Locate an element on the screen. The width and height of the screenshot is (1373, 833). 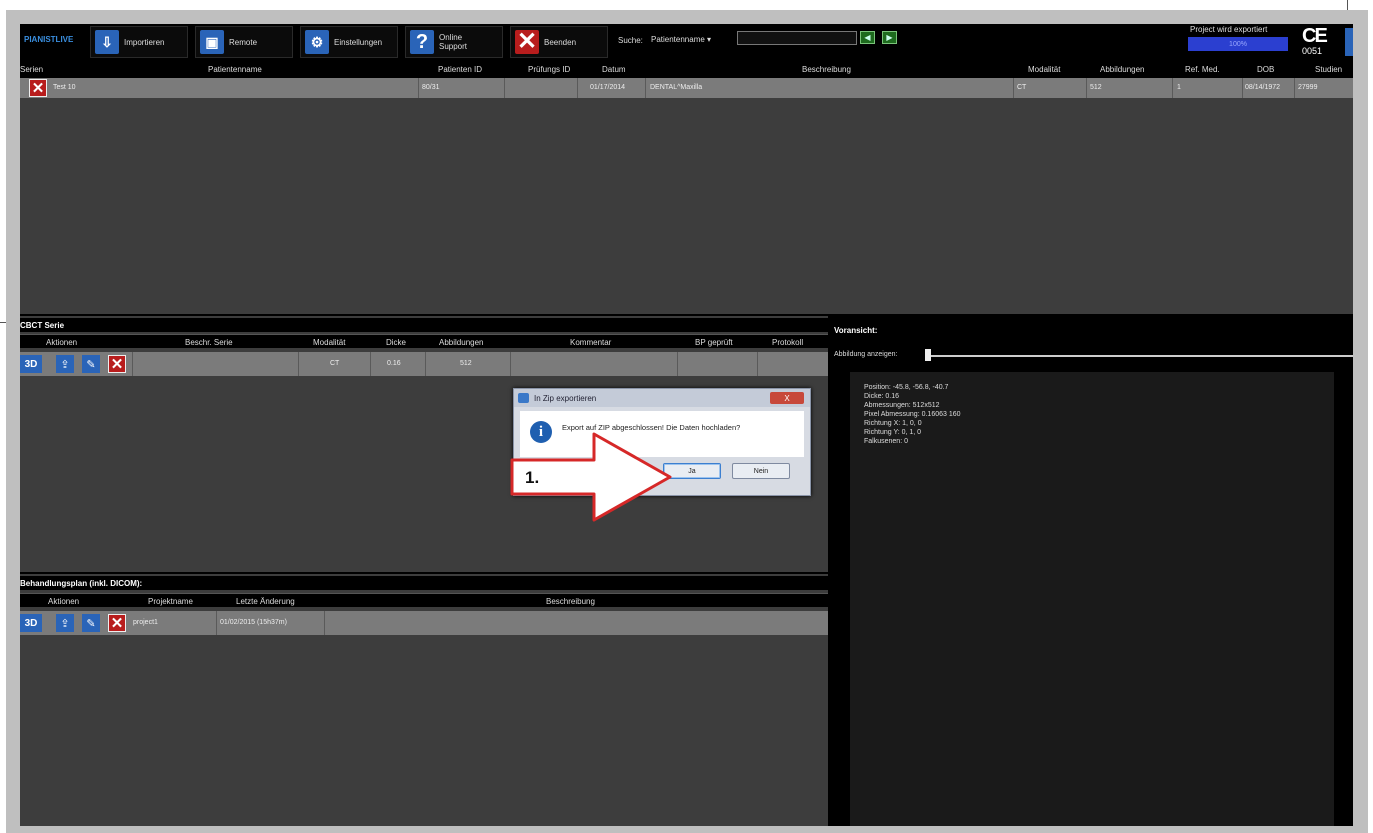
settings-label: Einstellungen is located at coordinates (358, 42).